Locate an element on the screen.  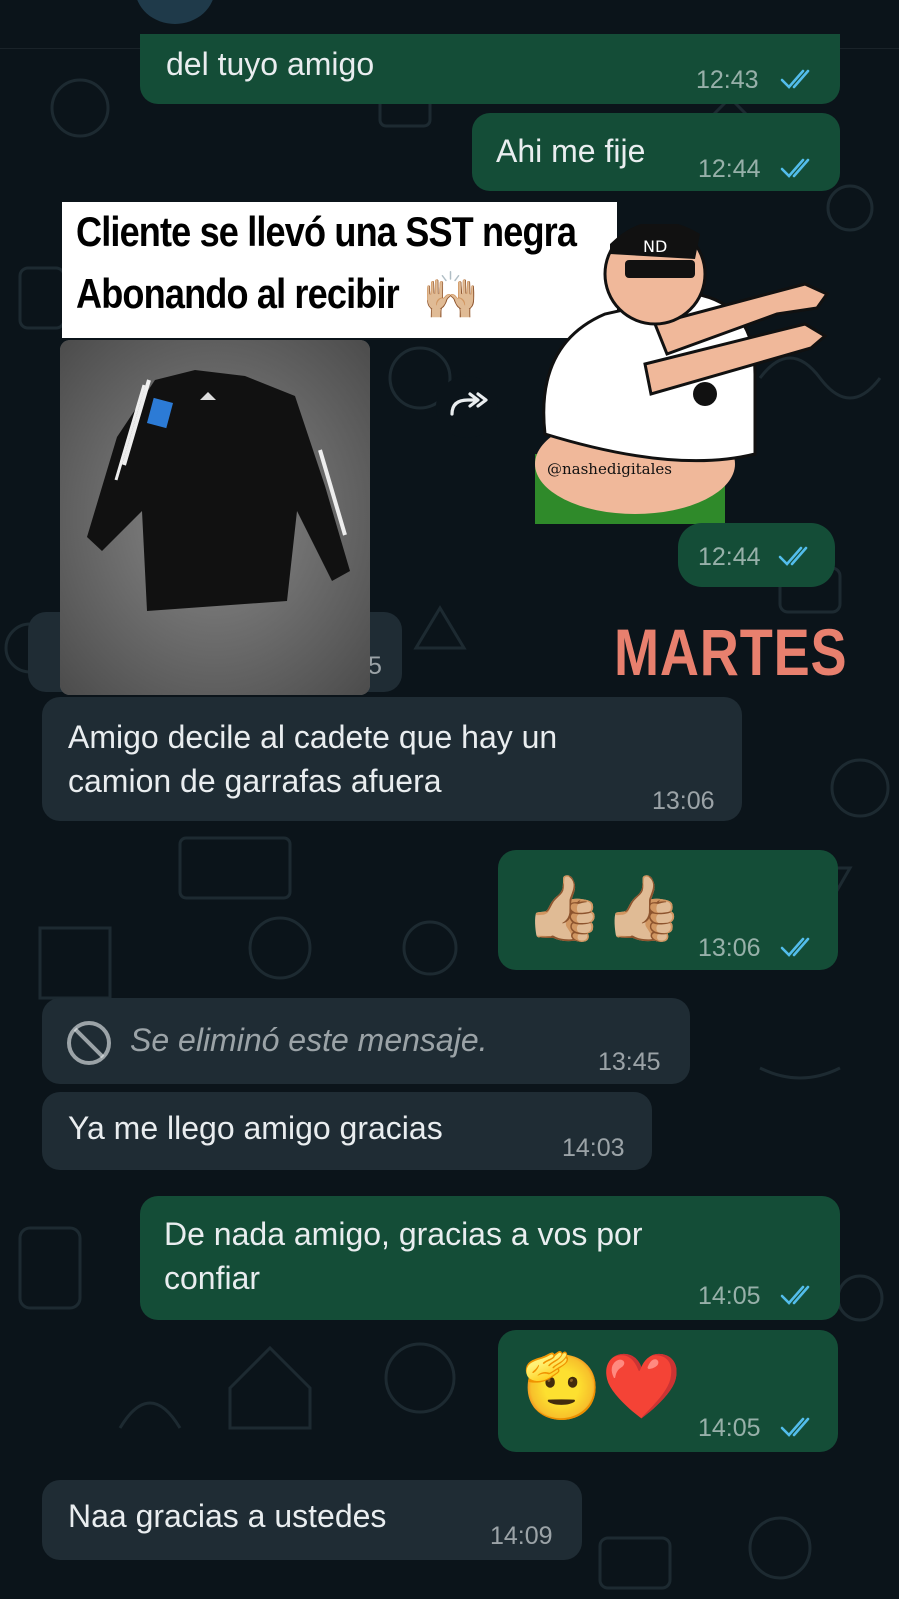
message-bubble-deleted: Se eliminó este mensaje. 13:45 is located at coordinates (366, 1041).